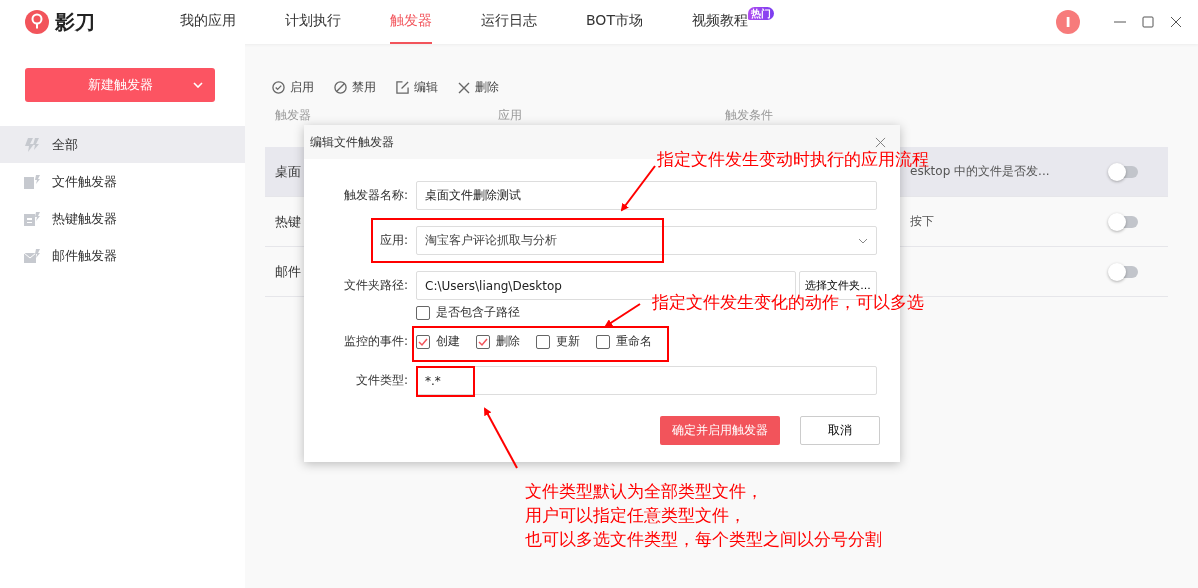 Image resolution: width=1198 pixels, height=588 pixels. What do you see at coordinates (644, 492) in the screenshot?
I see `annotation-text: 文件类型默认为全部类型文件，` at bounding box center [644, 492].